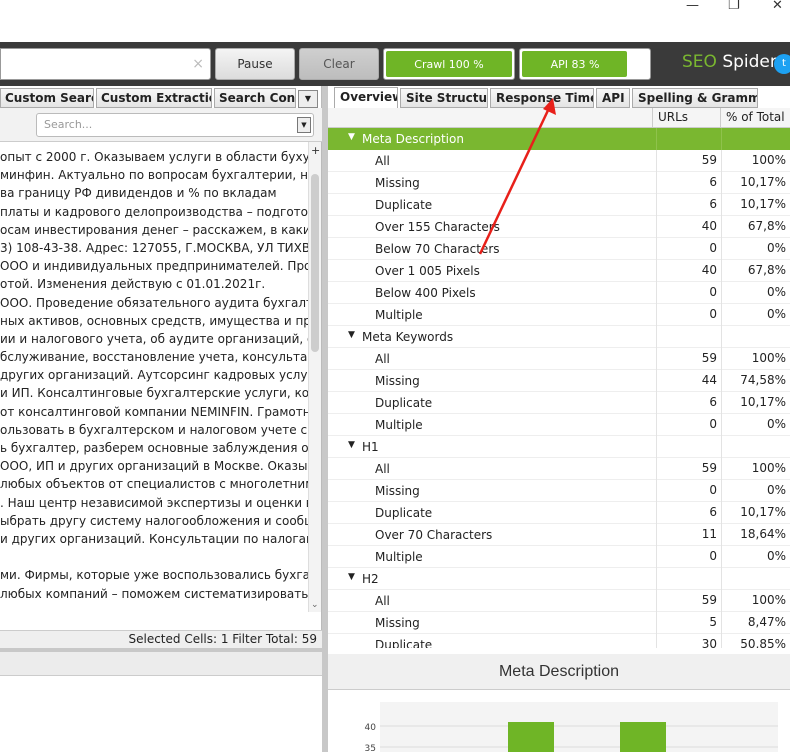 Image resolution: width=790 pixels, height=752 pixels. I want to click on clear-button: Clear, so click(339, 64).